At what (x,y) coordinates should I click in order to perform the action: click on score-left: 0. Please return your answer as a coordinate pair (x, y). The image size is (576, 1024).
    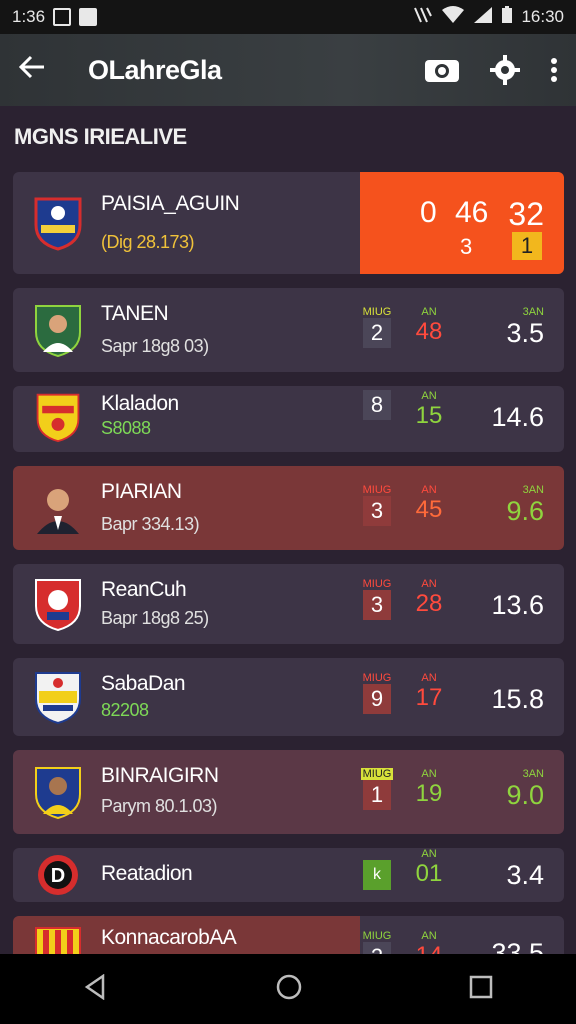
    Looking at the image, I should click on (428, 212).